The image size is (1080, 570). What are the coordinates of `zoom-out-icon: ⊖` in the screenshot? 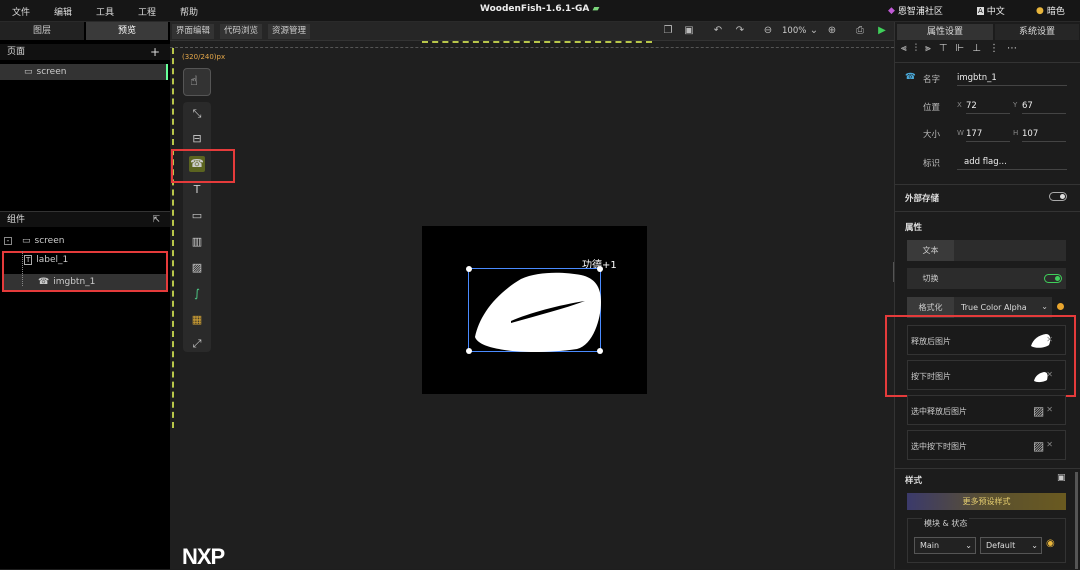 It's located at (768, 31).